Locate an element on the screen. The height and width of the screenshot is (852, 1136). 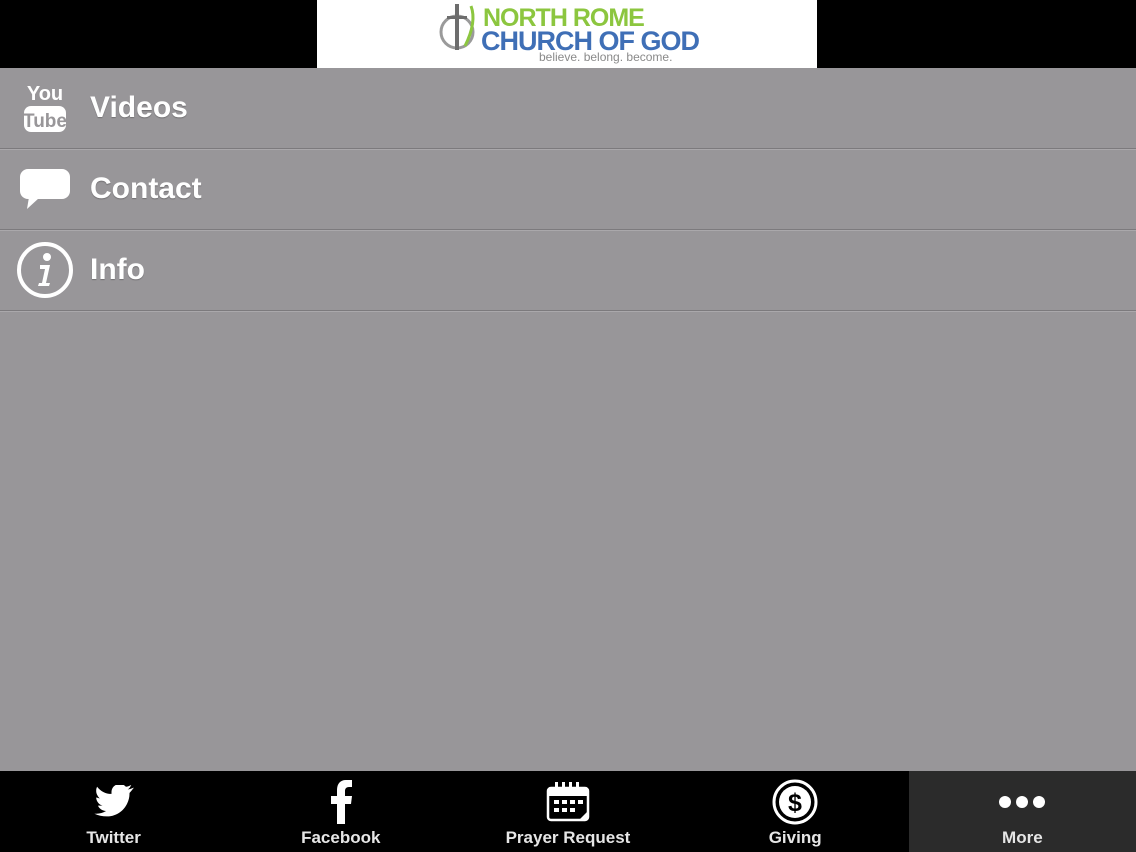
calendar-icon is located at coordinates (567, 802).